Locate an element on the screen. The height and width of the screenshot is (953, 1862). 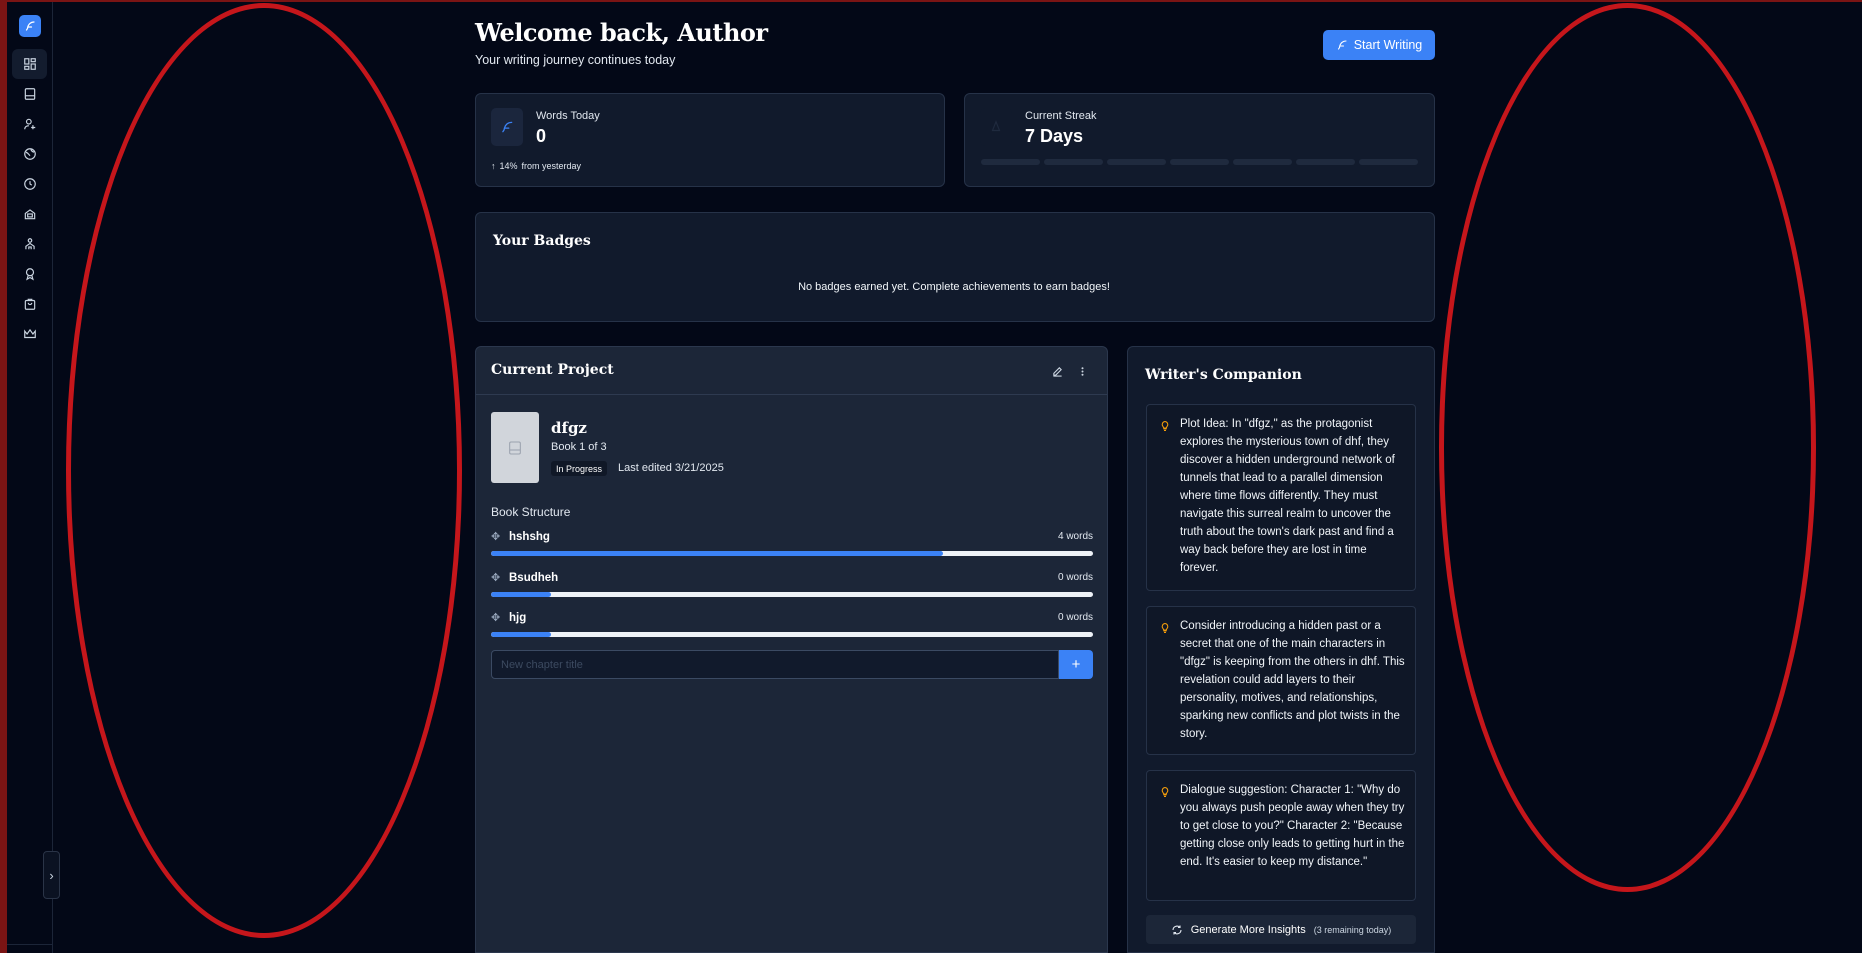
chapter-word-count: 4 words is located at coordinates (1075, 536).